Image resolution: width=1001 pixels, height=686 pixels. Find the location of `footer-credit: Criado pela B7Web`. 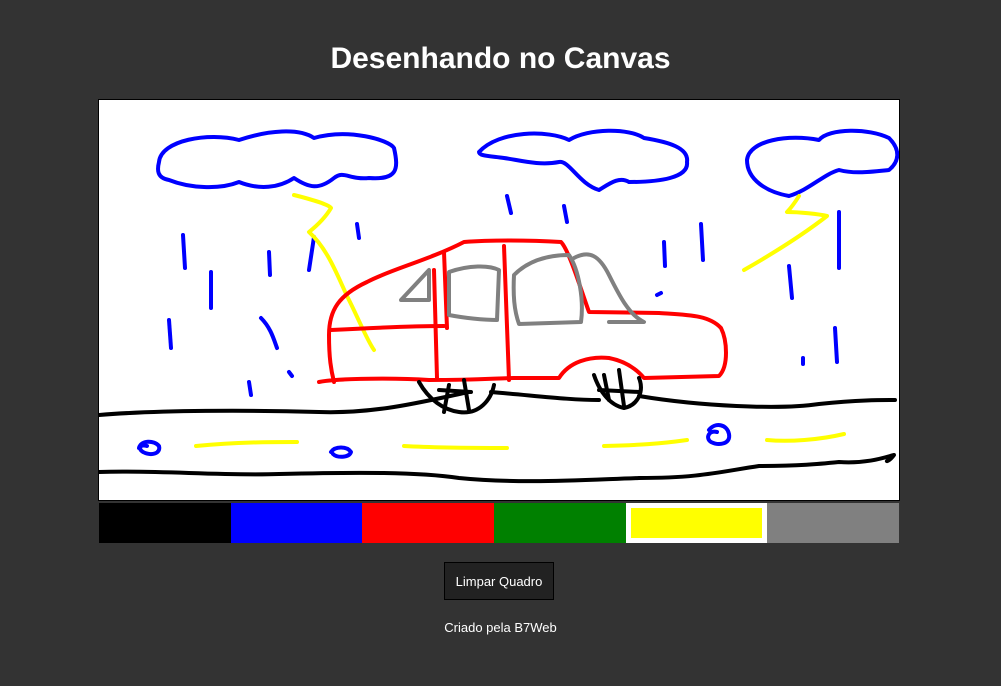

footer-credit: Criado pela B7Web is located at coordinates (500, 627).